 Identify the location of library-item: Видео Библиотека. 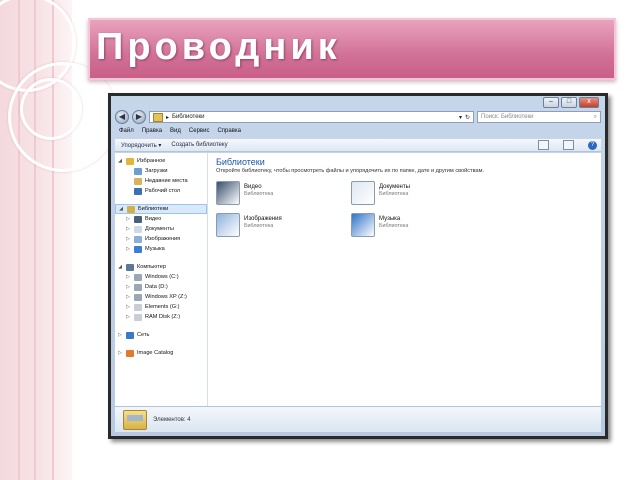
(266, 195).